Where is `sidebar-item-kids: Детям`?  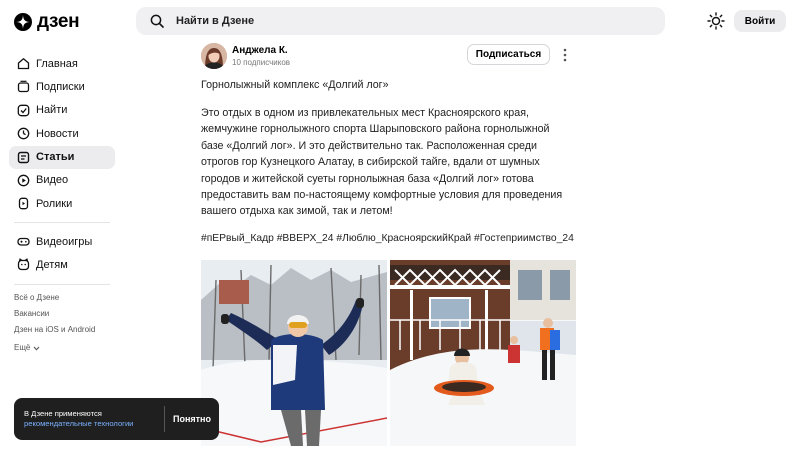
sidebar-item-kids: Детям is located at coordinates (62, 264).